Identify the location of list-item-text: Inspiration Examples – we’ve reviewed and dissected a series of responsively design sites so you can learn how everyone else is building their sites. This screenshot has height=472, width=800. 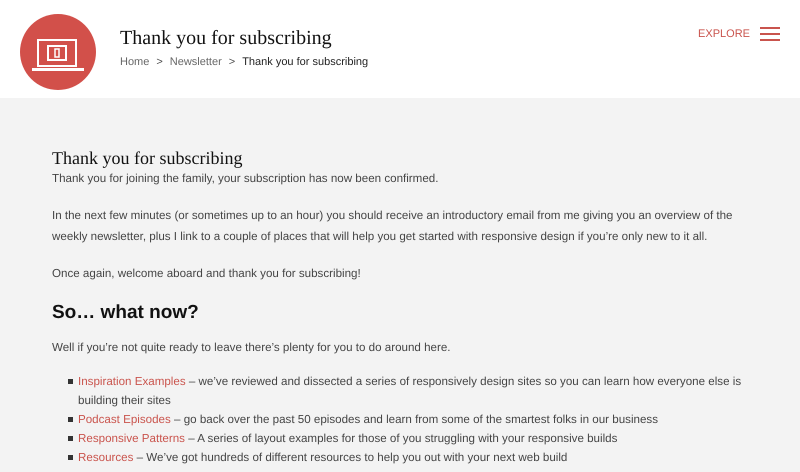
(410, 391).